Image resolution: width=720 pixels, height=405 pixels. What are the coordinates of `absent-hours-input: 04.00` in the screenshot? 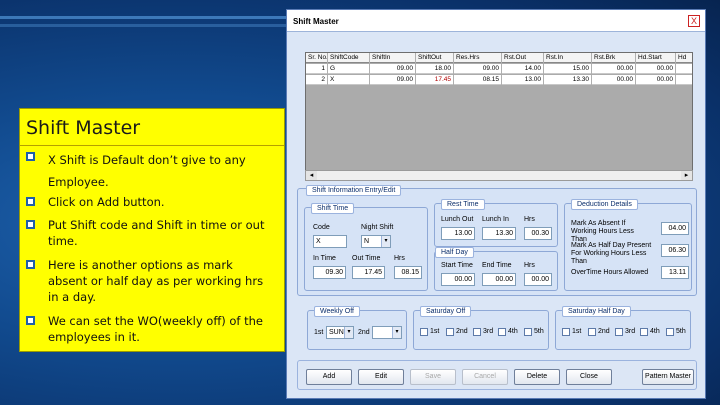 It's located at (675, 228).